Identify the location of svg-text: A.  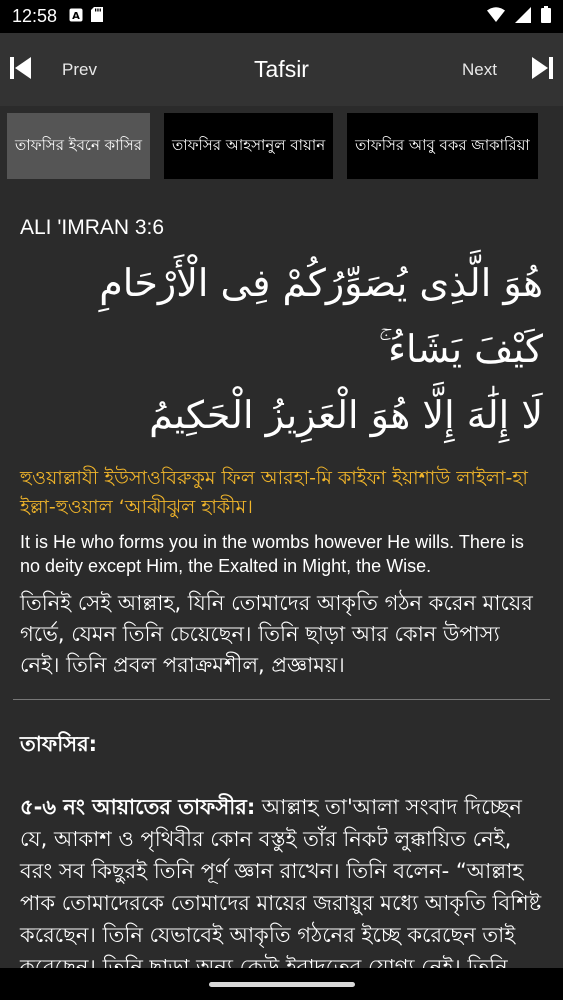
(76, 16).